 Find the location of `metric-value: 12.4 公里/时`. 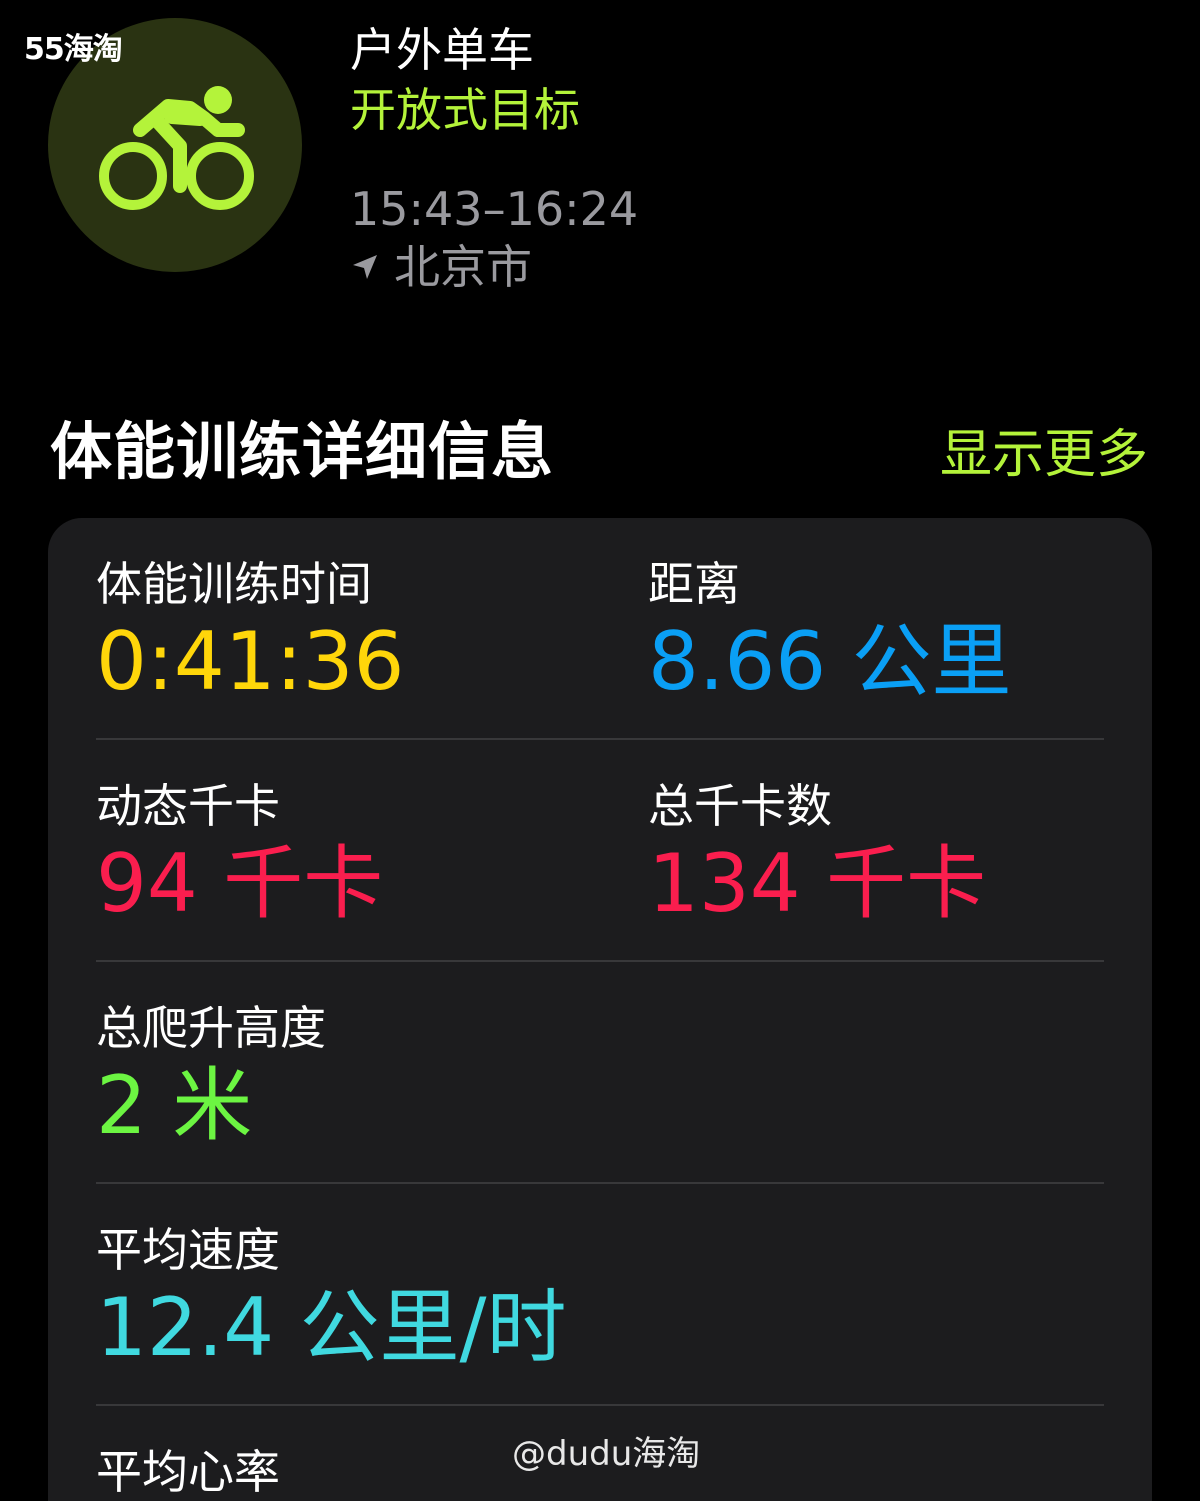

metric-value: 12.4 公里/时 is located at coordinates (331, 1328).